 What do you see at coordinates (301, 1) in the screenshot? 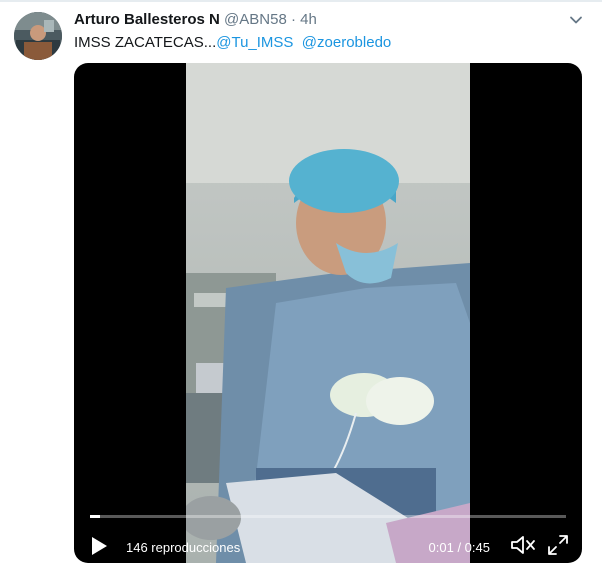
I see `top-divider` at bounding box center [301, 1].